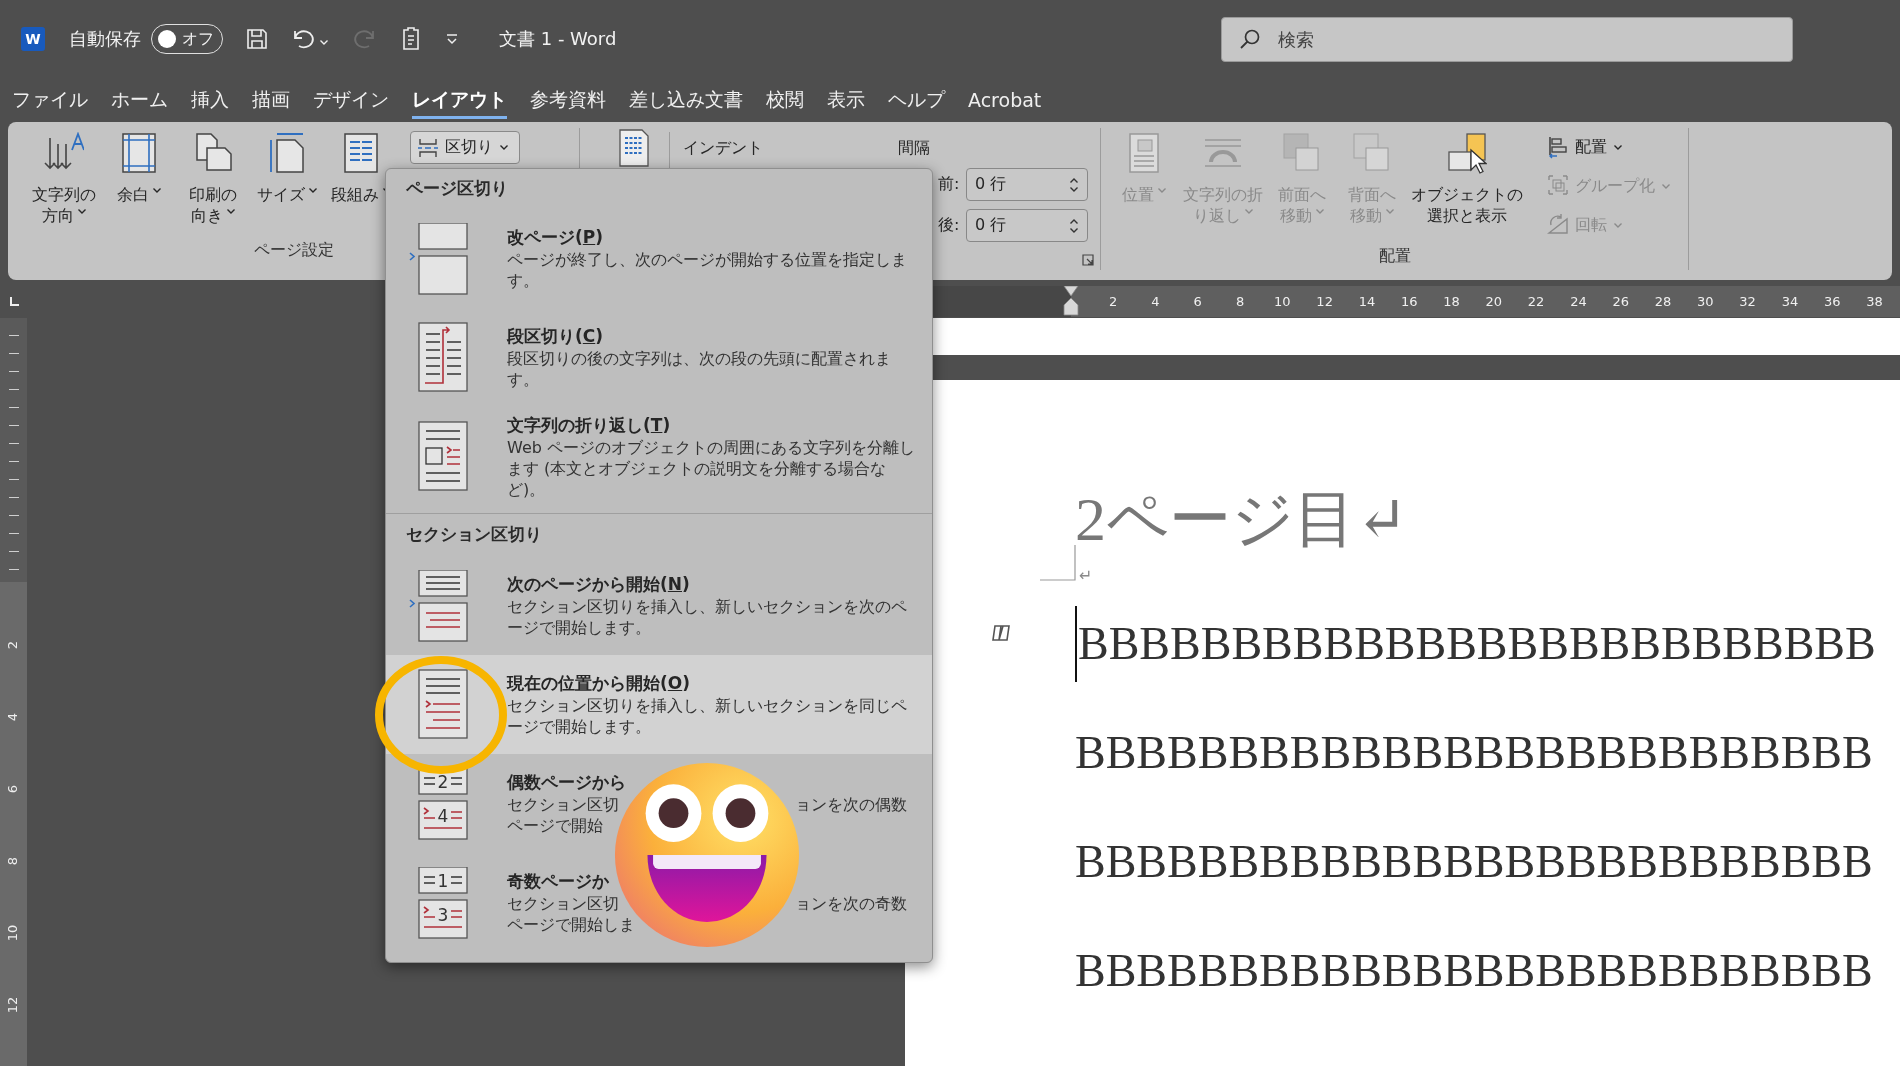 This screenshot has width=1900, height=1066. Describe the element at coordinates (1705, 301) in the screenshot. I see `ruler-number: 30` at that location.